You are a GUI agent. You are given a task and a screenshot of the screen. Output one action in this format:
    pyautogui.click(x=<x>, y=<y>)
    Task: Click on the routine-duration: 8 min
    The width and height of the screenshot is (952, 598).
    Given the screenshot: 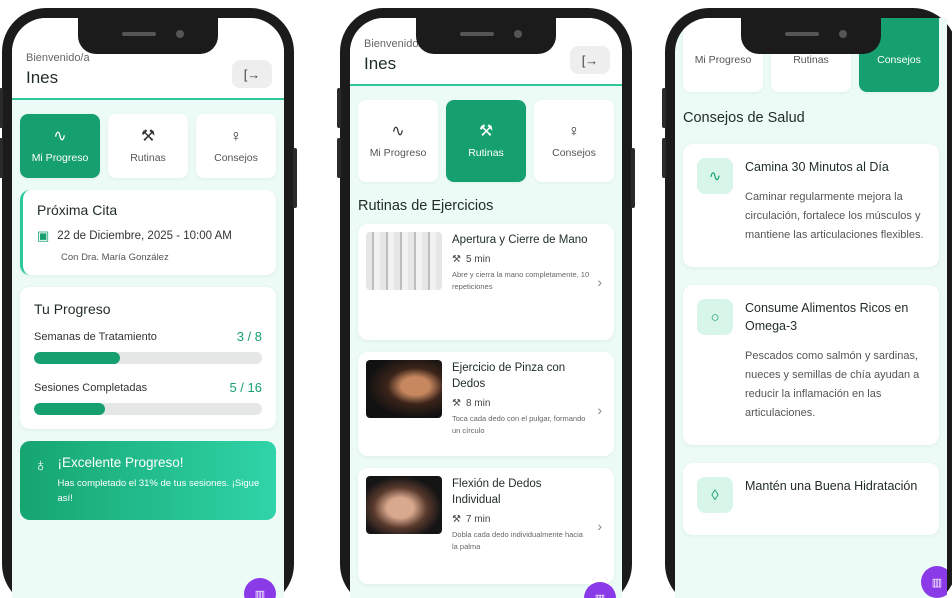 What is the action you would take?
    pyautogui.click(x=478, y=403)
    